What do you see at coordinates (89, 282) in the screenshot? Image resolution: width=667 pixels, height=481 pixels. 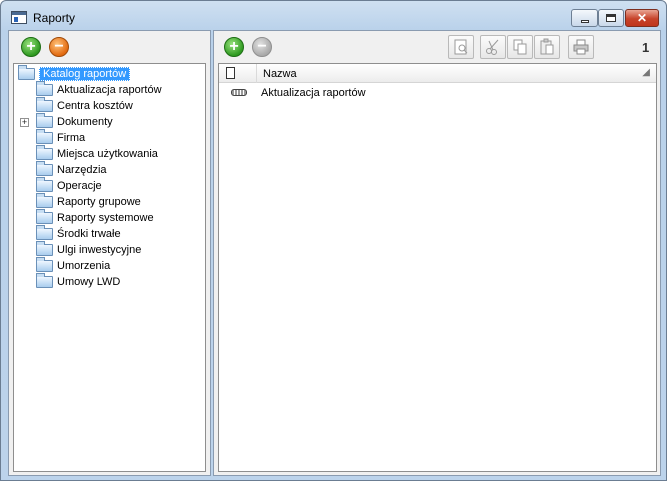 I see `tree-item-label: Umowy LWD` at bounding box center [89, 282].